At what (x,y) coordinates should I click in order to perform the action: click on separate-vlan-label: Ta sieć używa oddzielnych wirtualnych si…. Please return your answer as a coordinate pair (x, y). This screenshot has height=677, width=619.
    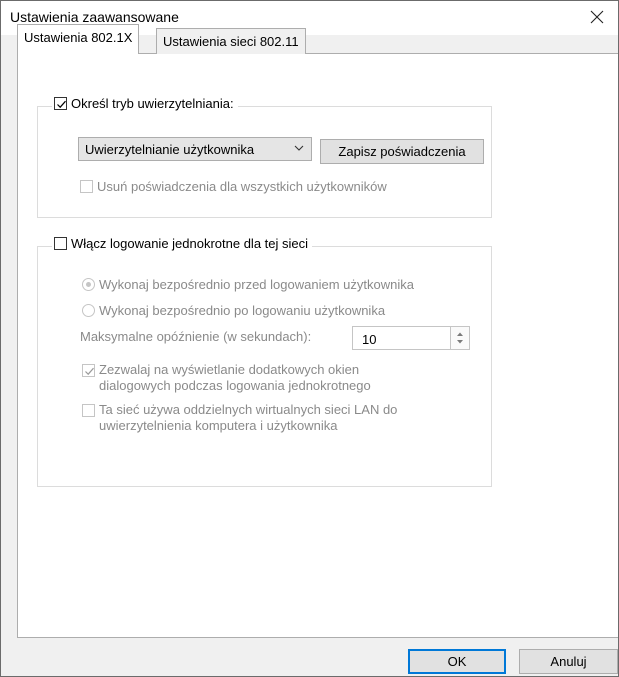
    Looking at the image, I should click on (248, 418).